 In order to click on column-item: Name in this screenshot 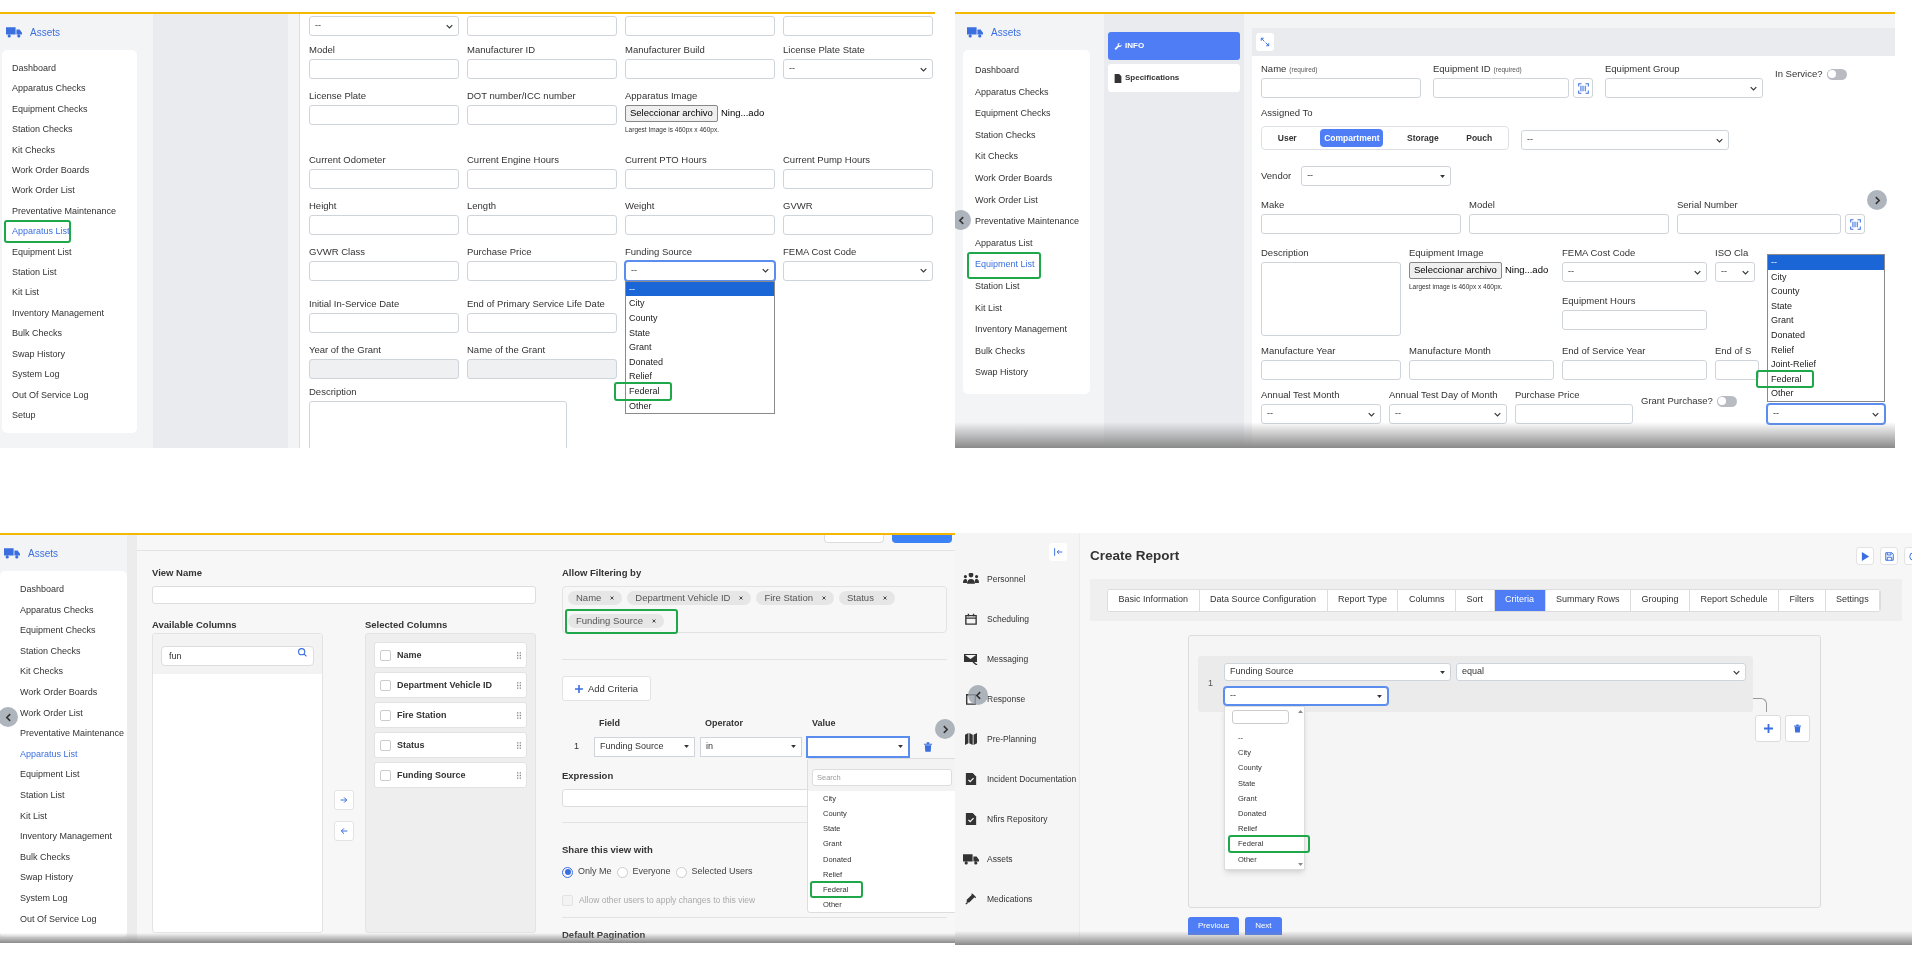, I will do `click(450, 655)`.